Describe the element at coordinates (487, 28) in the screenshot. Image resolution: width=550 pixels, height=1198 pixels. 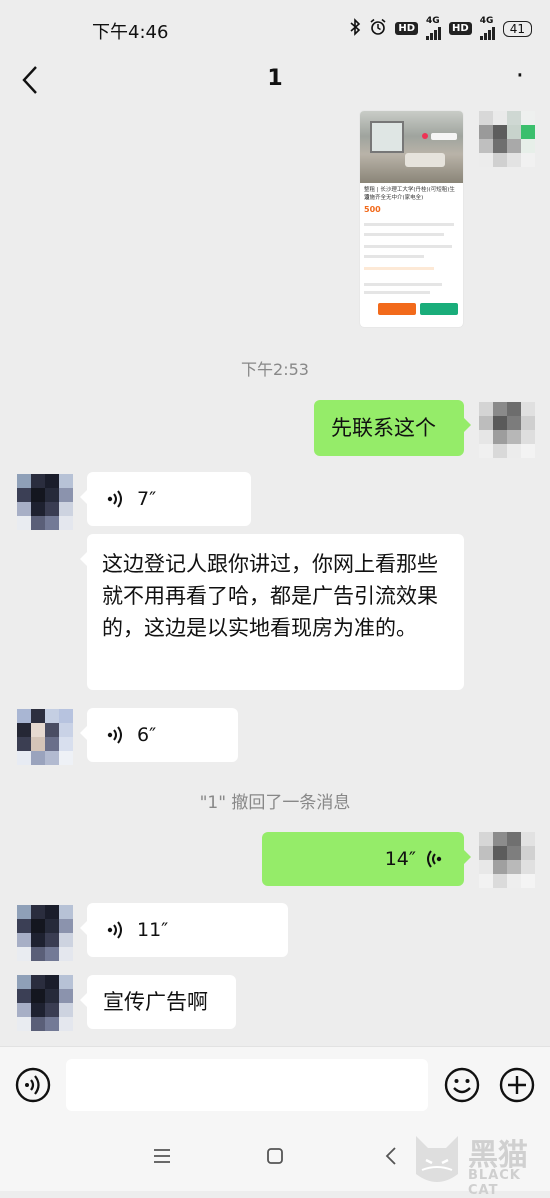
I see `signal-icon-2: 4G` at that location.